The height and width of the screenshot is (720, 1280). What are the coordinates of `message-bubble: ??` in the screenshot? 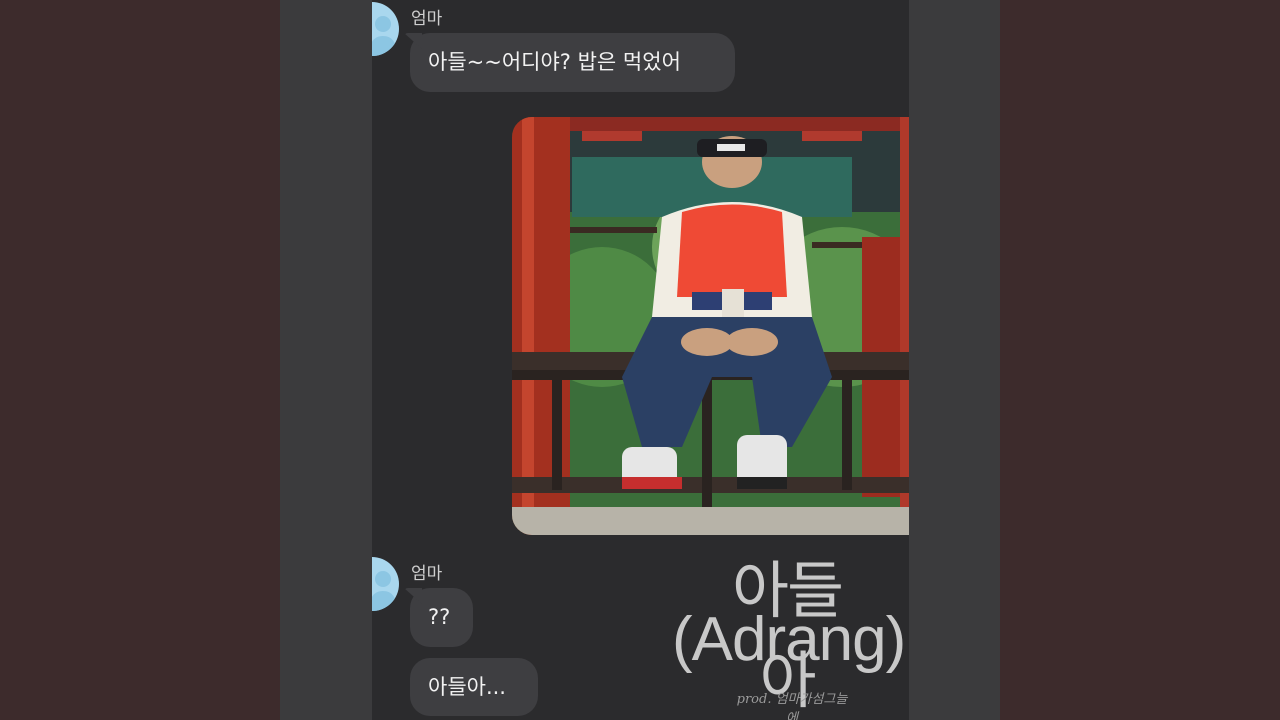 It's located at (441, 617).